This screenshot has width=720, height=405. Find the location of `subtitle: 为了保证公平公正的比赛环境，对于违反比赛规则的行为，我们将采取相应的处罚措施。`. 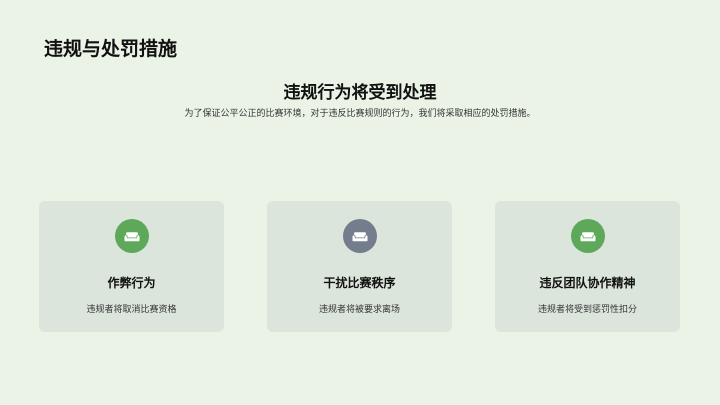

subtitle: 为了保证公平公正的比赛环境，对于违反比赛规则的行为，我们将采取相应的处罚措施。 is located at coordinates (360, 114).